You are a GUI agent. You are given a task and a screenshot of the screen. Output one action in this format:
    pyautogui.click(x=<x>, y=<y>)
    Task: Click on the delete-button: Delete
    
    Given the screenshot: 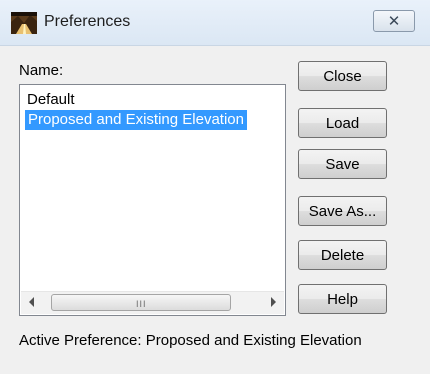 What is the action you would take?
    pyautogui.click(x=342, y=255)
    